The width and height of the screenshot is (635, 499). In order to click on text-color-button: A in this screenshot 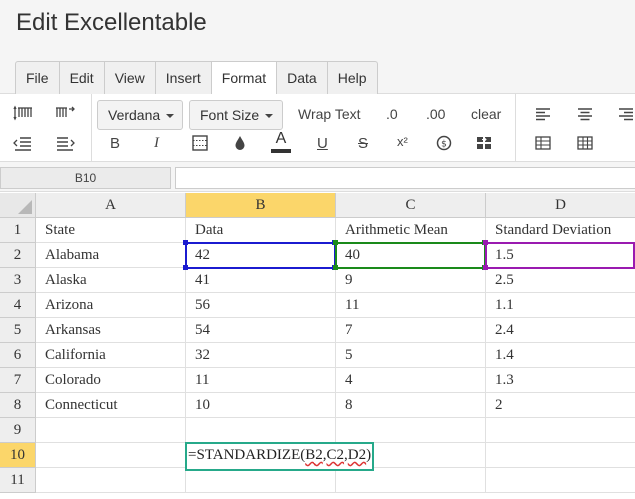, I will do `click(281, 142)`.